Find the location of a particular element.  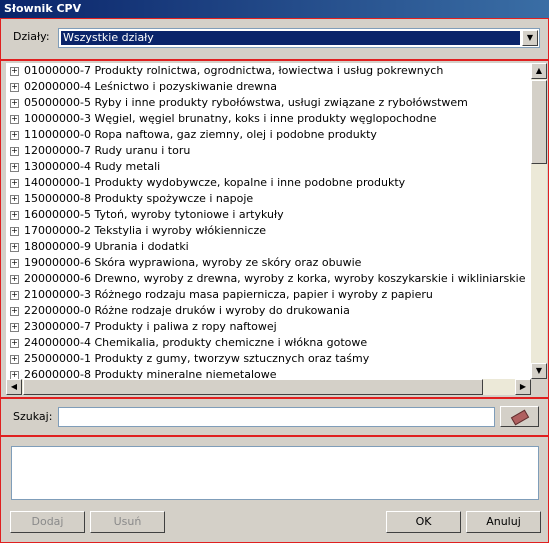

tree-node-label: 18000000-9 Ubrania i dodatki is located at coordinates (106, 246).